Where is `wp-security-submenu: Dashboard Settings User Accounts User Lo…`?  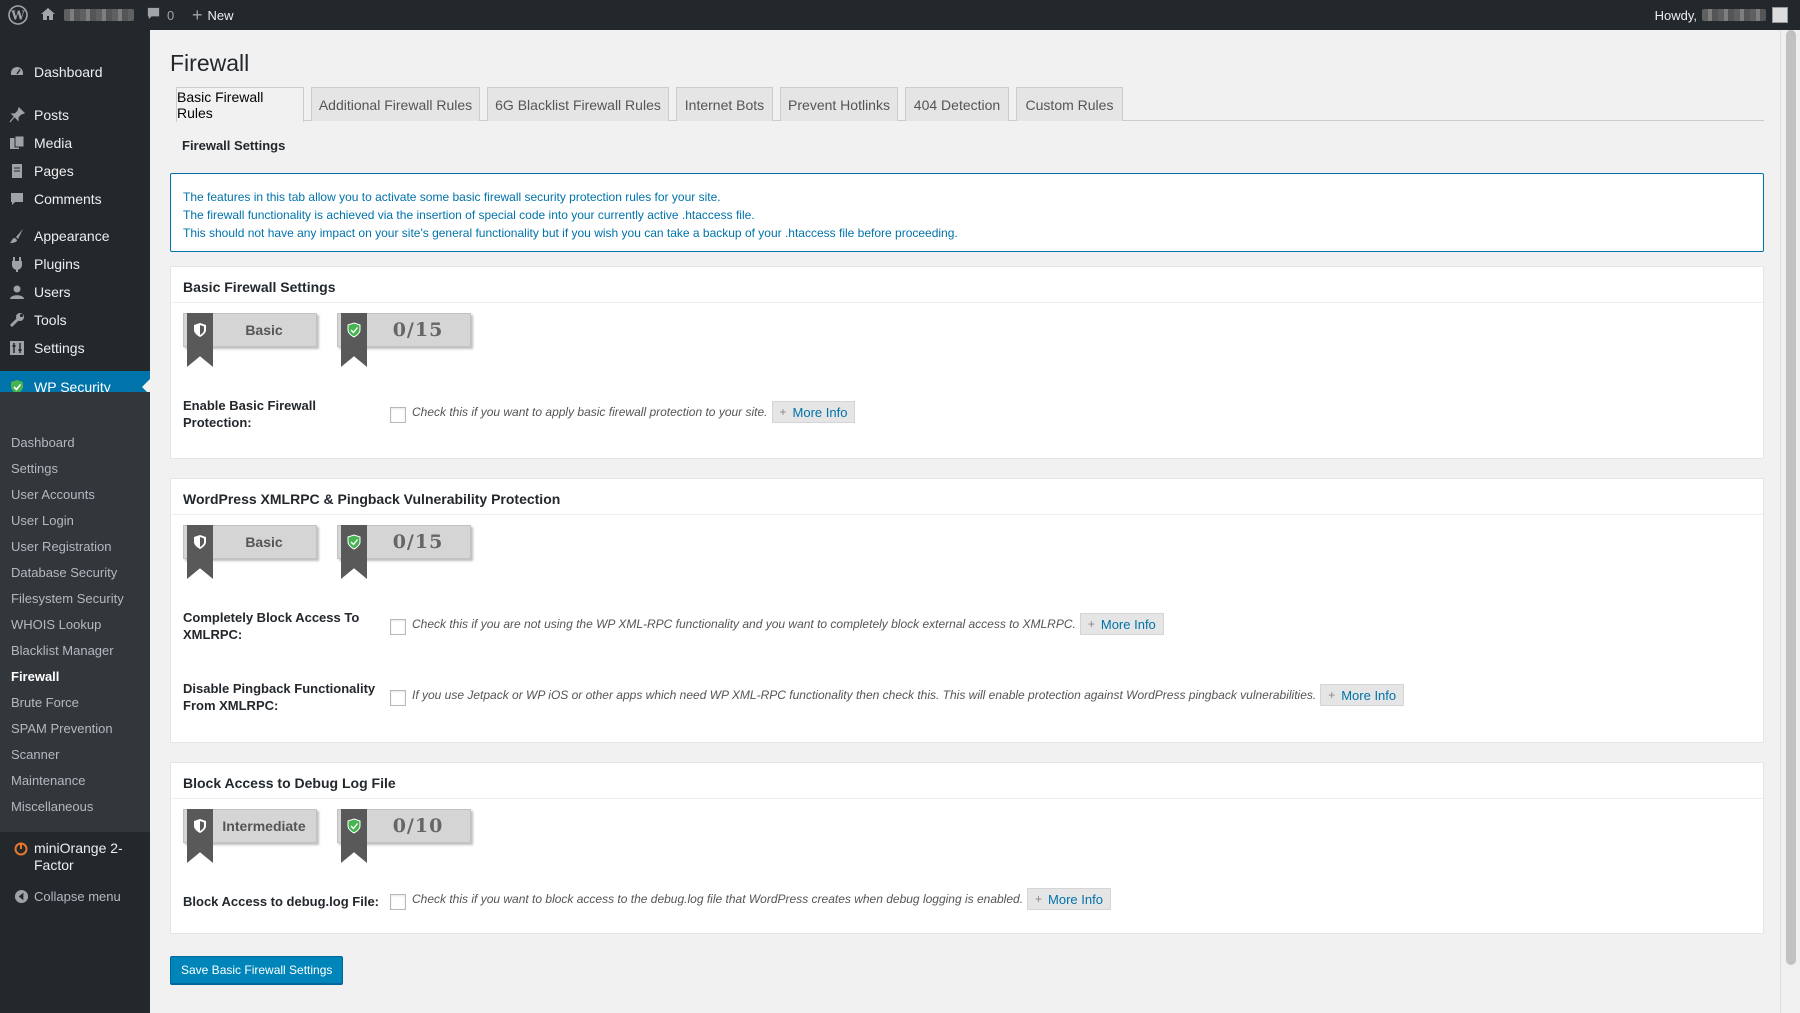 wp-security-submenu: Dashboard Settings User Accounts User Lo… is located at coordinates (75, 612).